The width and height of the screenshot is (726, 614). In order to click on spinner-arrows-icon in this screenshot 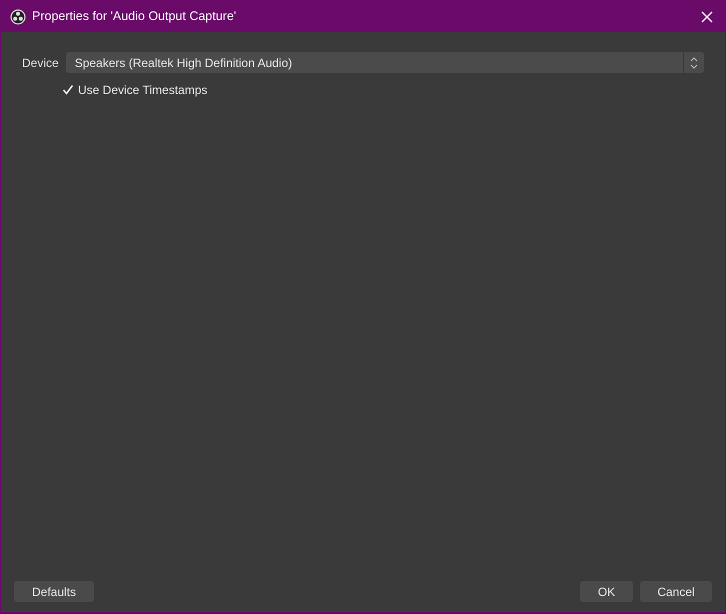, I will do `click(694, 62)`.